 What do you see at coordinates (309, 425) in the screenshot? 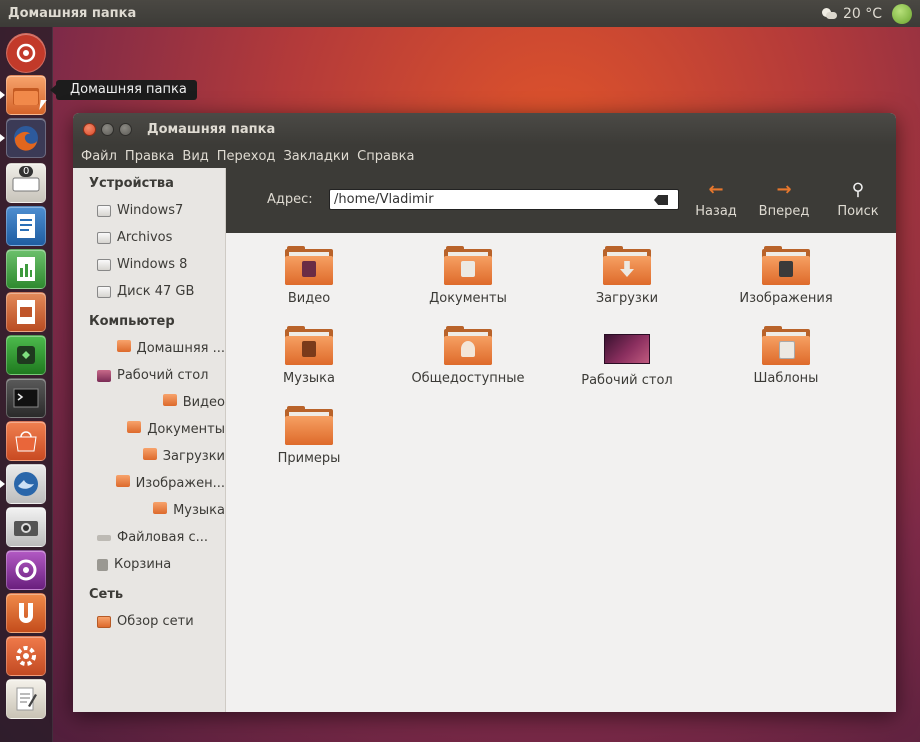
I see `examples-folder-icon` at bounding box center [309, 425].